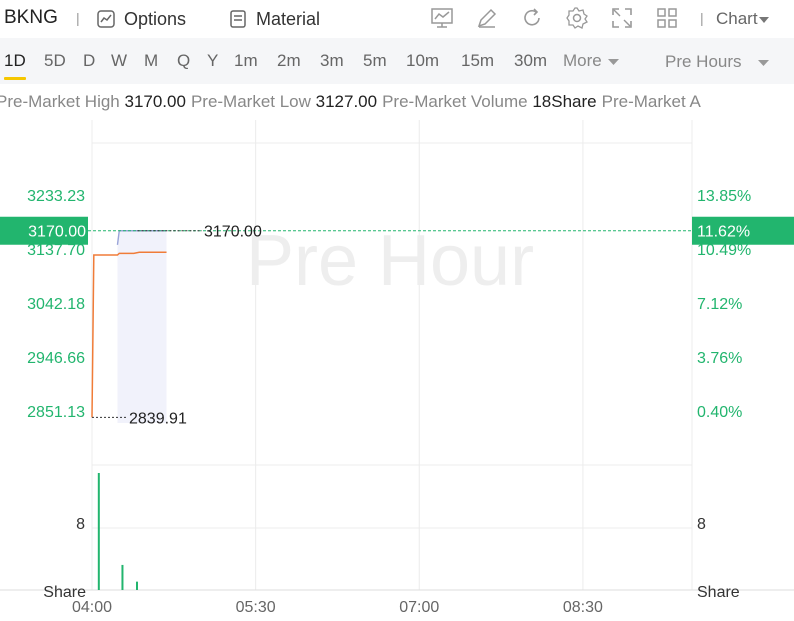 The height and width of the screenshot is (621, 794). Describe the element at coordinates (737, 18) in the screenshot. I see `chart-dropdown-label: Chart` at that location.